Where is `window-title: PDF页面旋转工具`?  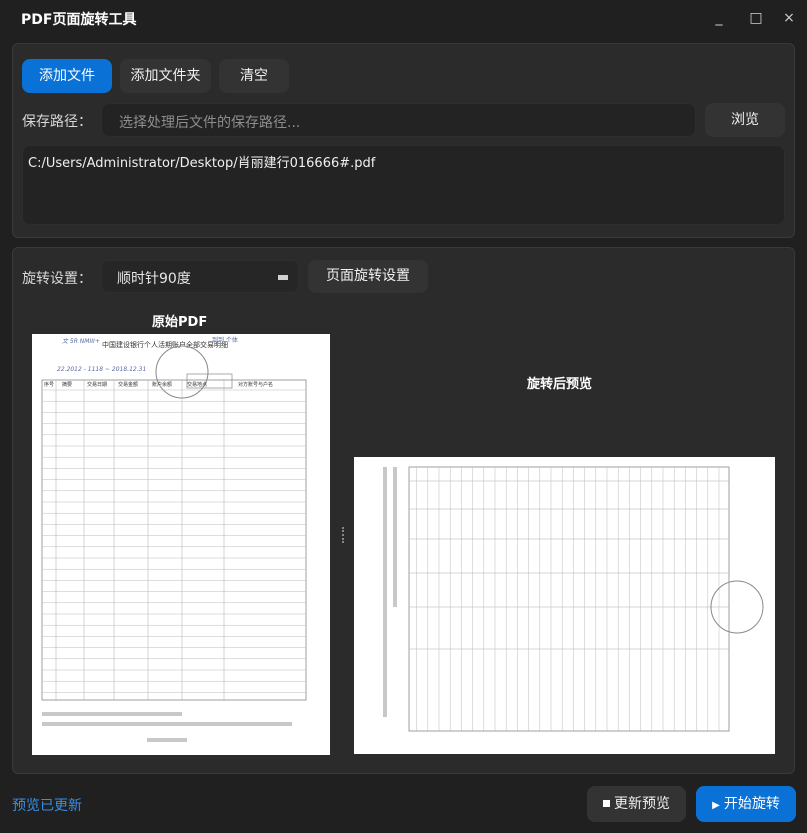
window-title: PDF页面旋转工具 is located at coordinates (79, 20).